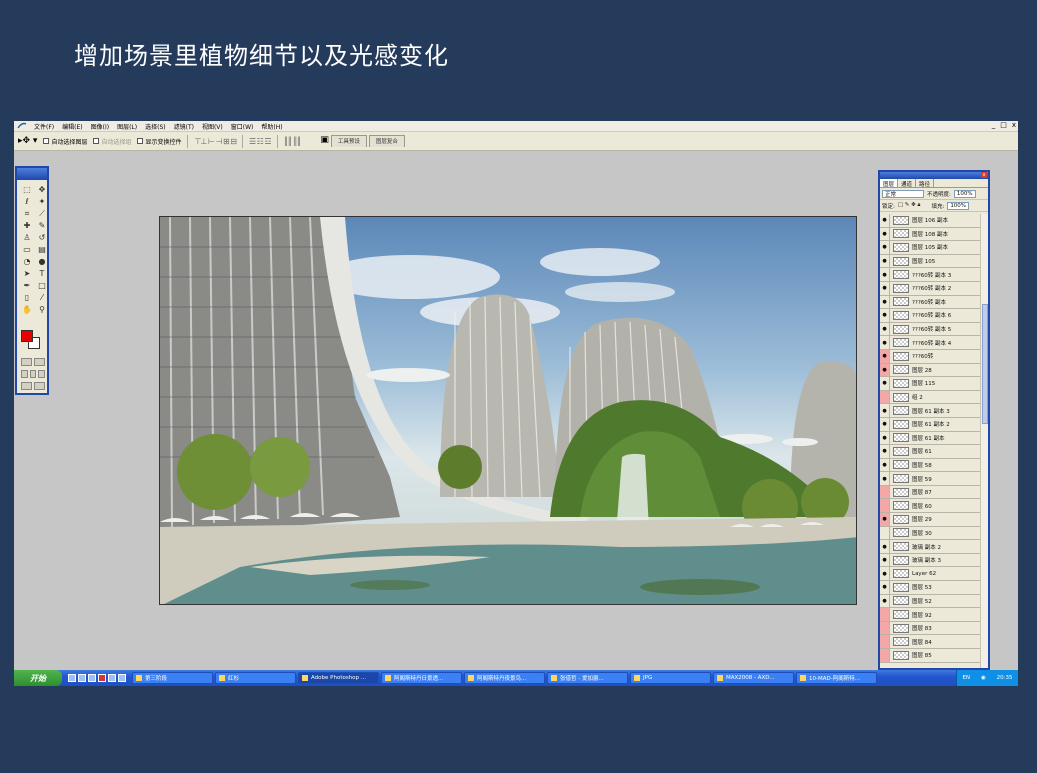 Image resolution: width=1037 pixels, height=773 pixels. Describe the element at coordinates (260, 141) in the screenshot. I see `distribute-icons: ☰ ☷ ☲` at that location.